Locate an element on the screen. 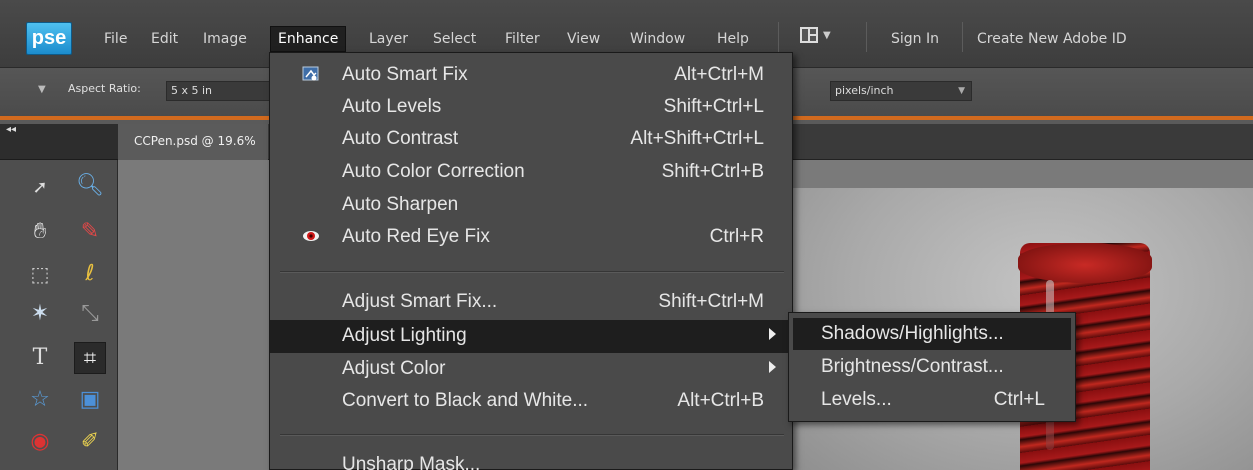  aspect-ratio-value: 5 x 5 in is located at coordinates (192, 90).